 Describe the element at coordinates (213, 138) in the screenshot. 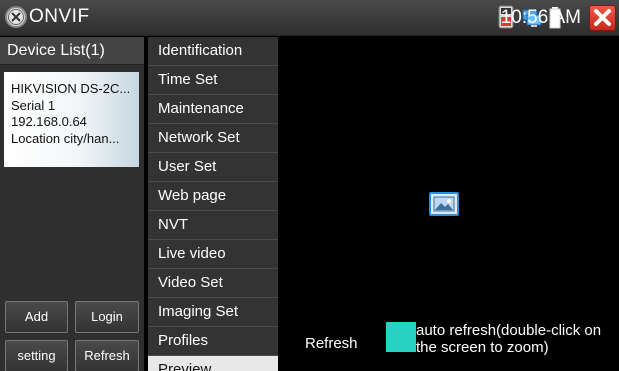

I see `menu-item-network-set: Network Set` at that location.